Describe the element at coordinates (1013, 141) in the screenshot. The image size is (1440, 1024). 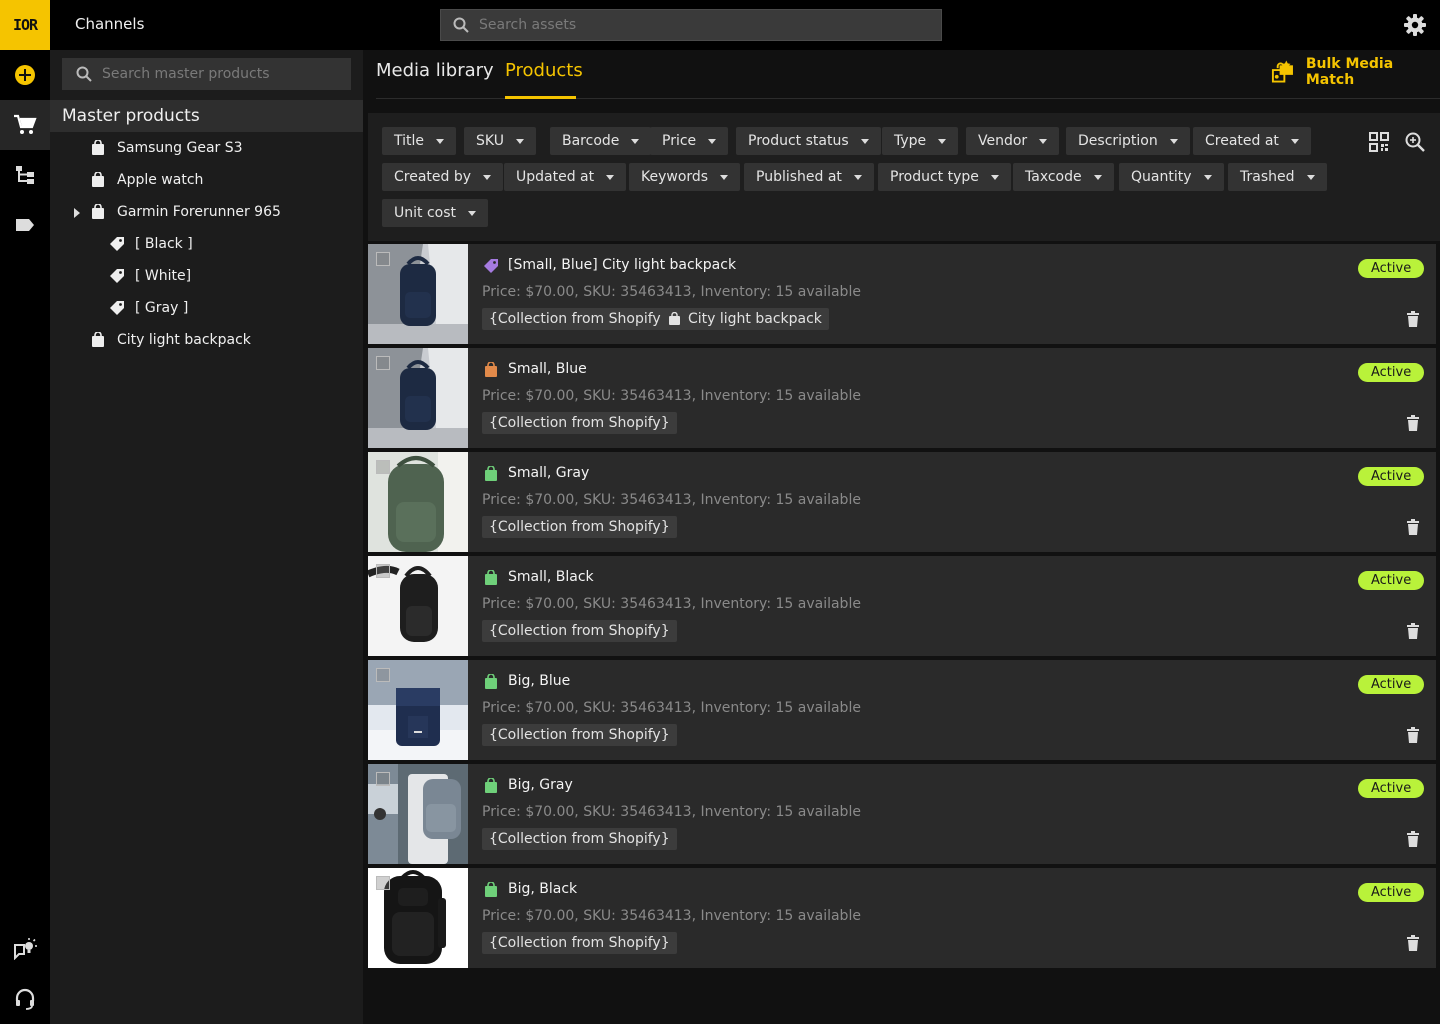
I see `filter-vendor: Vendor` at that location.